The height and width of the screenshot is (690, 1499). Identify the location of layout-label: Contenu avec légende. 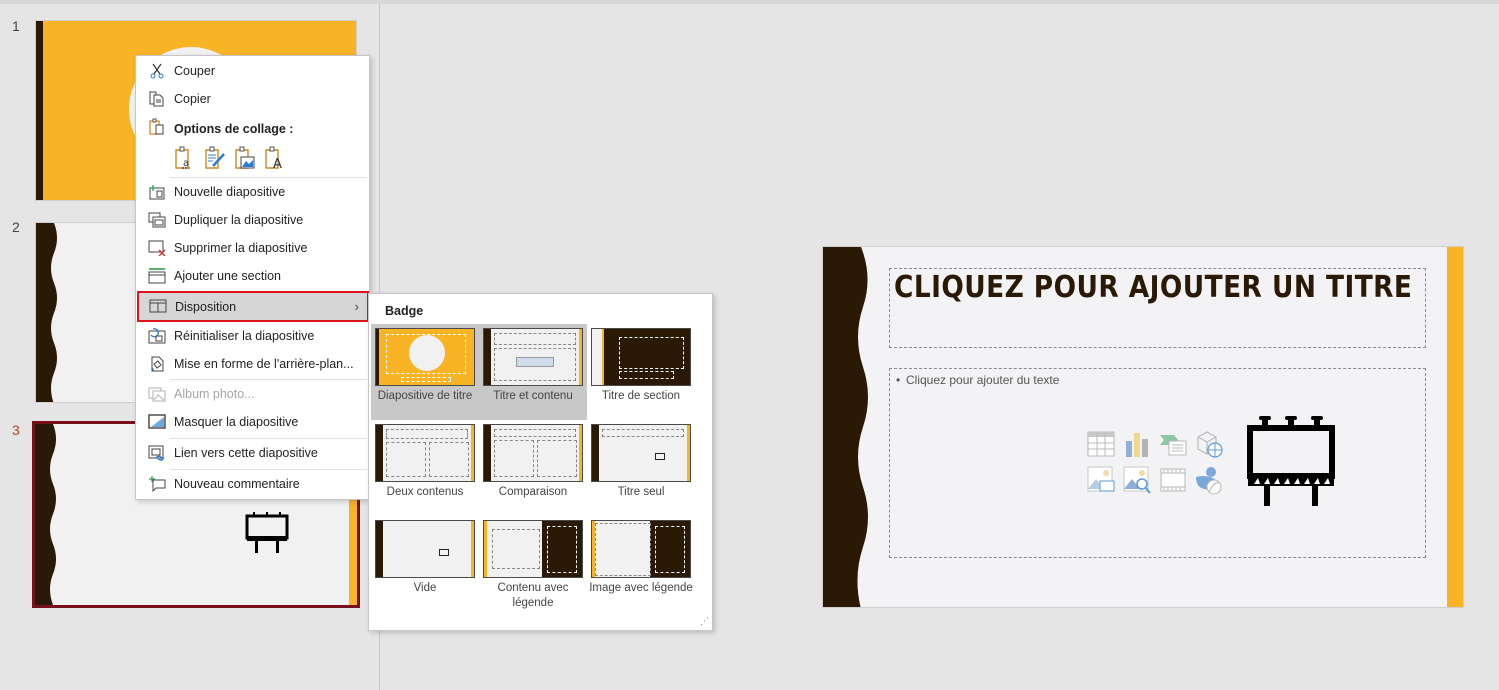
(533, 595).